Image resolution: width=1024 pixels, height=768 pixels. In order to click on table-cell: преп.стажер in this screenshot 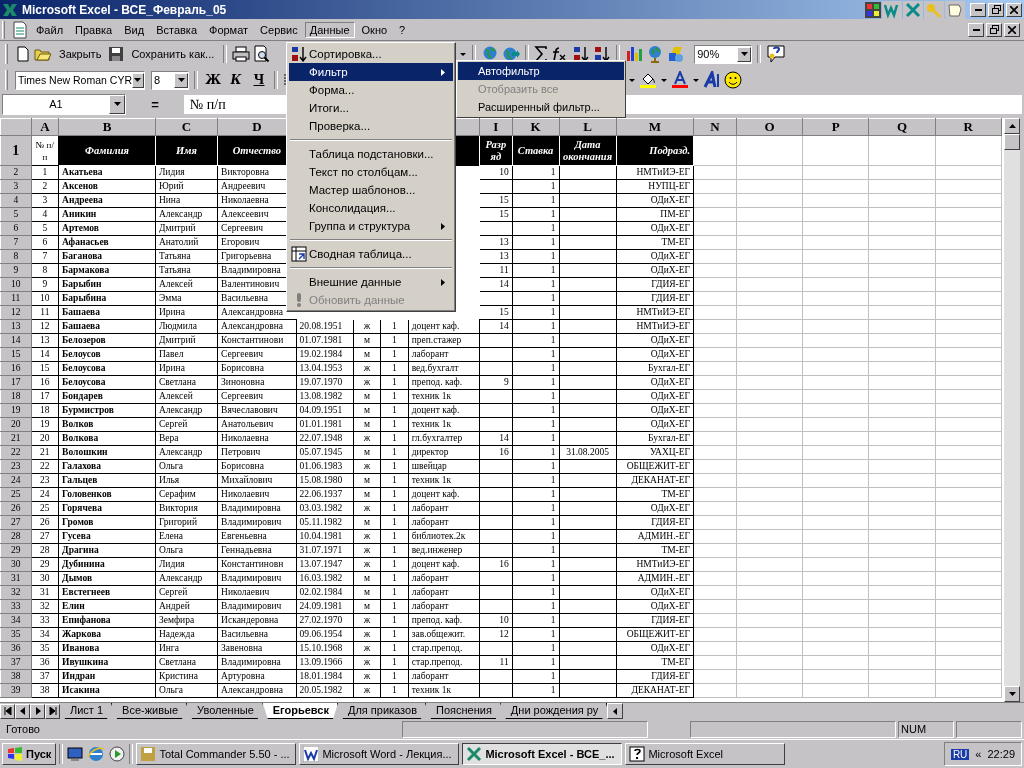, I will do `click(444, 340)`.